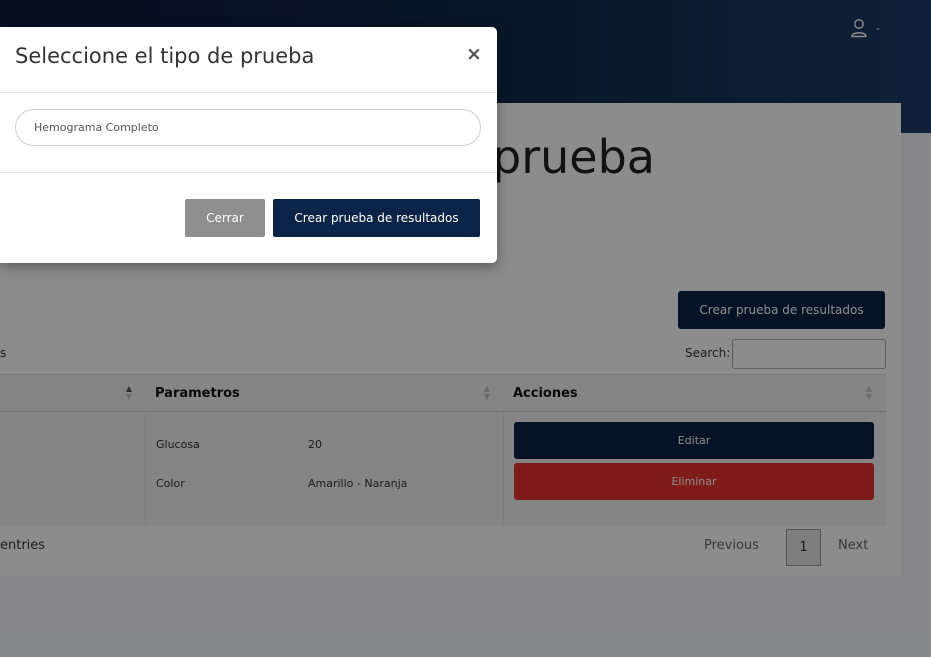 The width and height of the screenshot is (931, 657). What do you see at coordinates (225, 218) in the screenshot?
I see `close-button: Cerrar` at bounding box center [225, 218].